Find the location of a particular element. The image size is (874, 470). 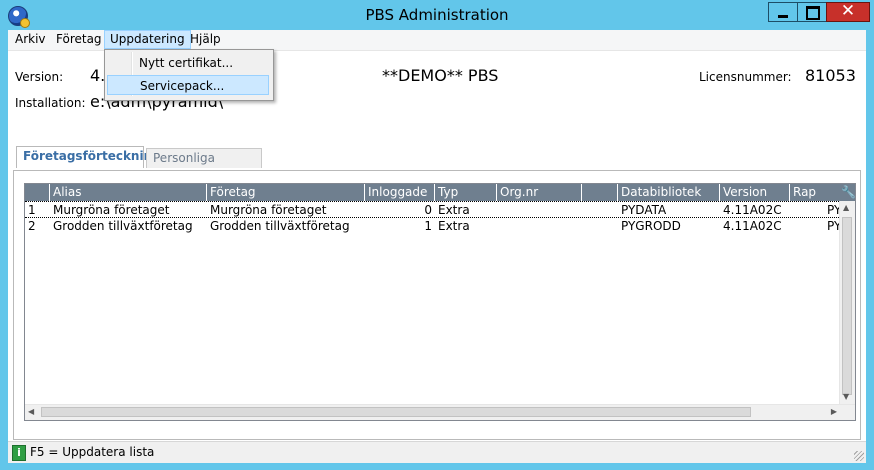

cell-databibliotek: PYGRODD is located at coordinates (651, 226).